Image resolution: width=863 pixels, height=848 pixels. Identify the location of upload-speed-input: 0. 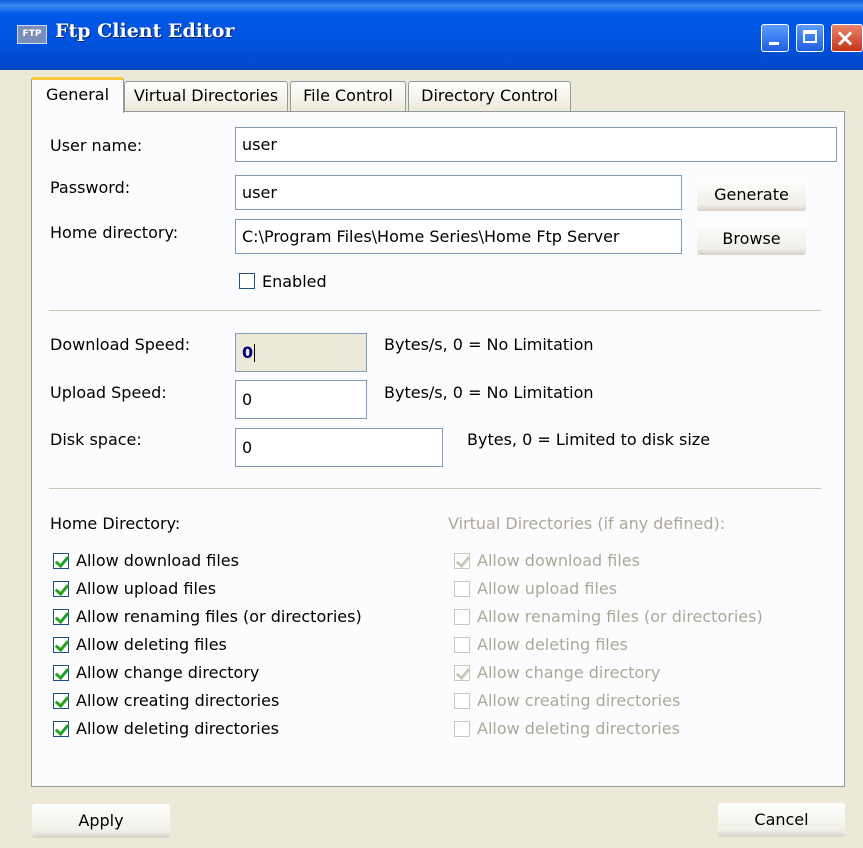
(301, 399).